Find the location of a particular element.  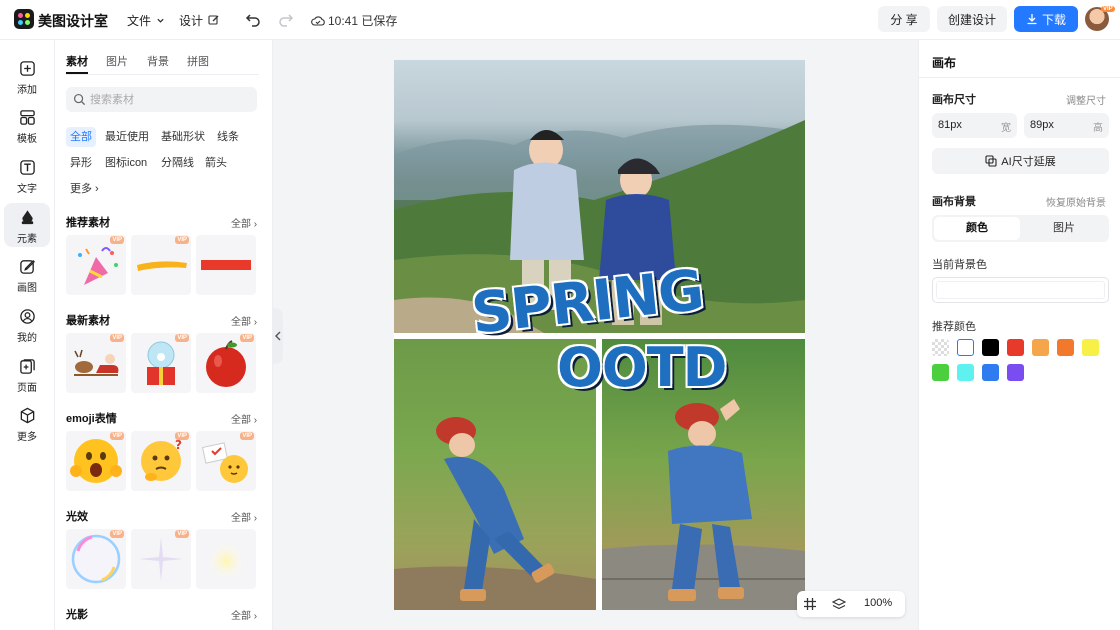

chip-icons: 图标icon is located at coordinates (126, 163).